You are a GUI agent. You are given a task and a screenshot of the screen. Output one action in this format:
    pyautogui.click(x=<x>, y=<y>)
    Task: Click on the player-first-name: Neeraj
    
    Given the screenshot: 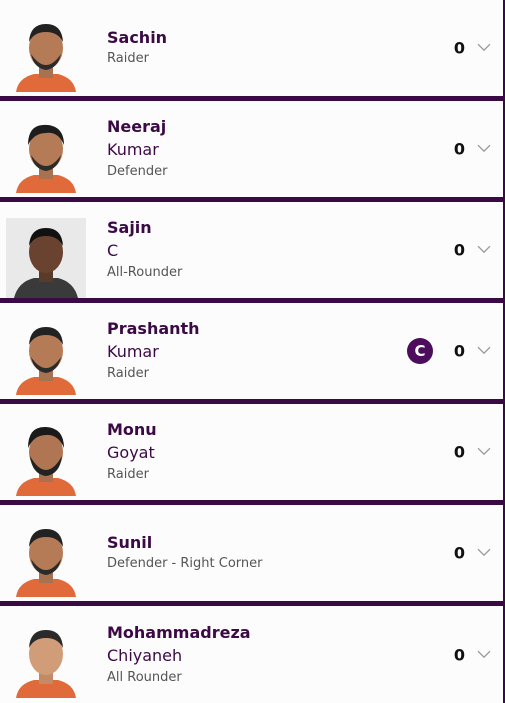 What is the action you would take?
    pyautogui.click(x=137, y=126)
    